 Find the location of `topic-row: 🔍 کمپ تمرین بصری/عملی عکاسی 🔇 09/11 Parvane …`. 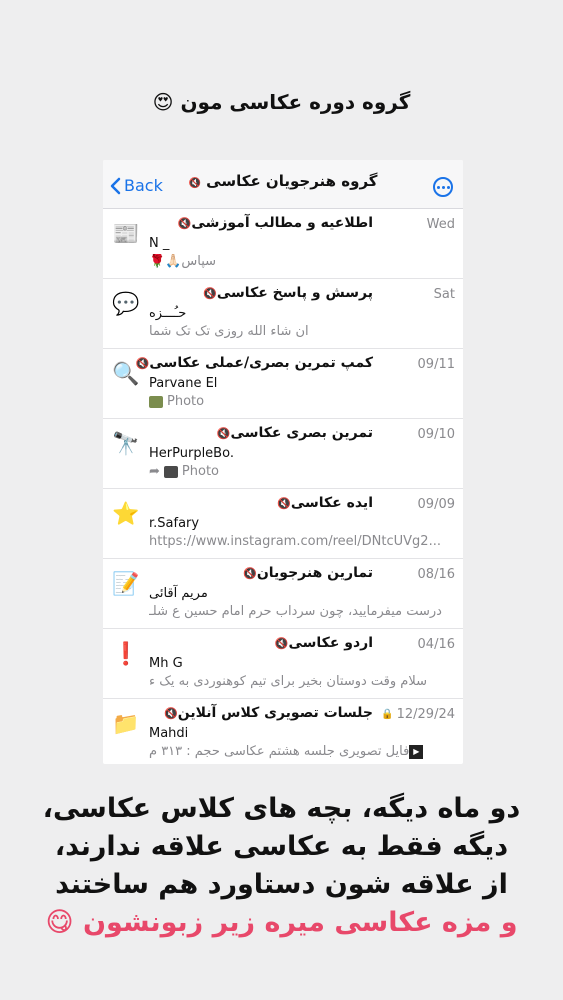

topic-row: 🔍 کمپ تمرین بصری/عملی عکاسی 🔇 09/11 Parvane … is located at coordinates (283, 384).